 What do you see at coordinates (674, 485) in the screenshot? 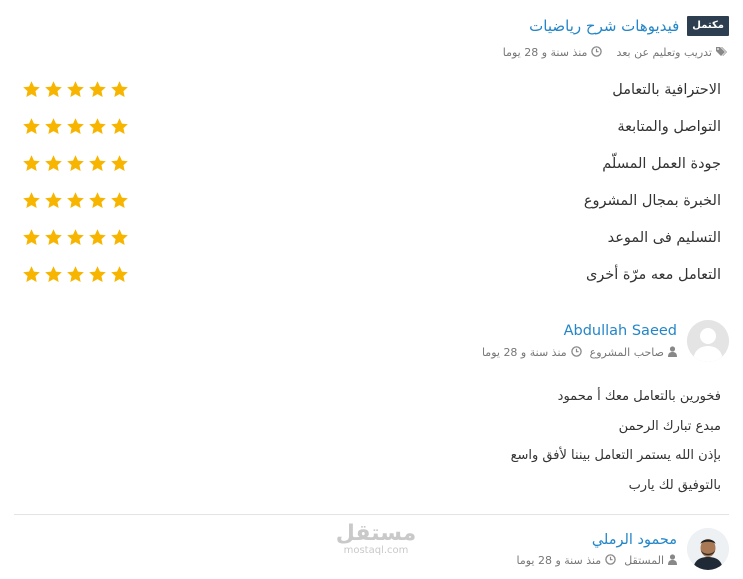
I see `review-line: بالتوفيق لك يارب` at bounding box center [674, 485].